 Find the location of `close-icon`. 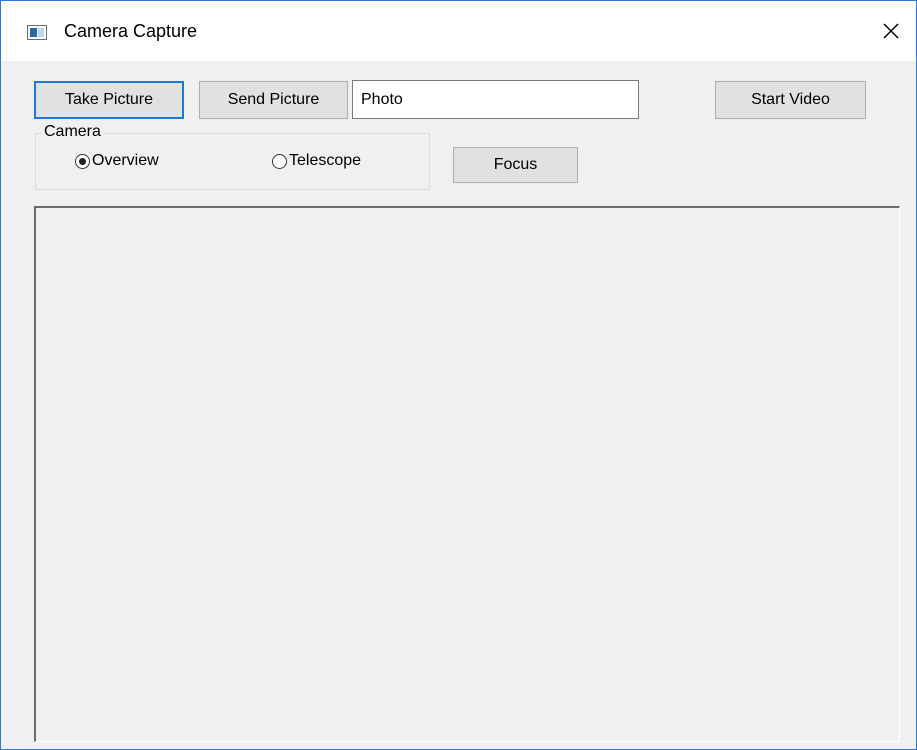

close-icon is located at coordinates (891, 31).